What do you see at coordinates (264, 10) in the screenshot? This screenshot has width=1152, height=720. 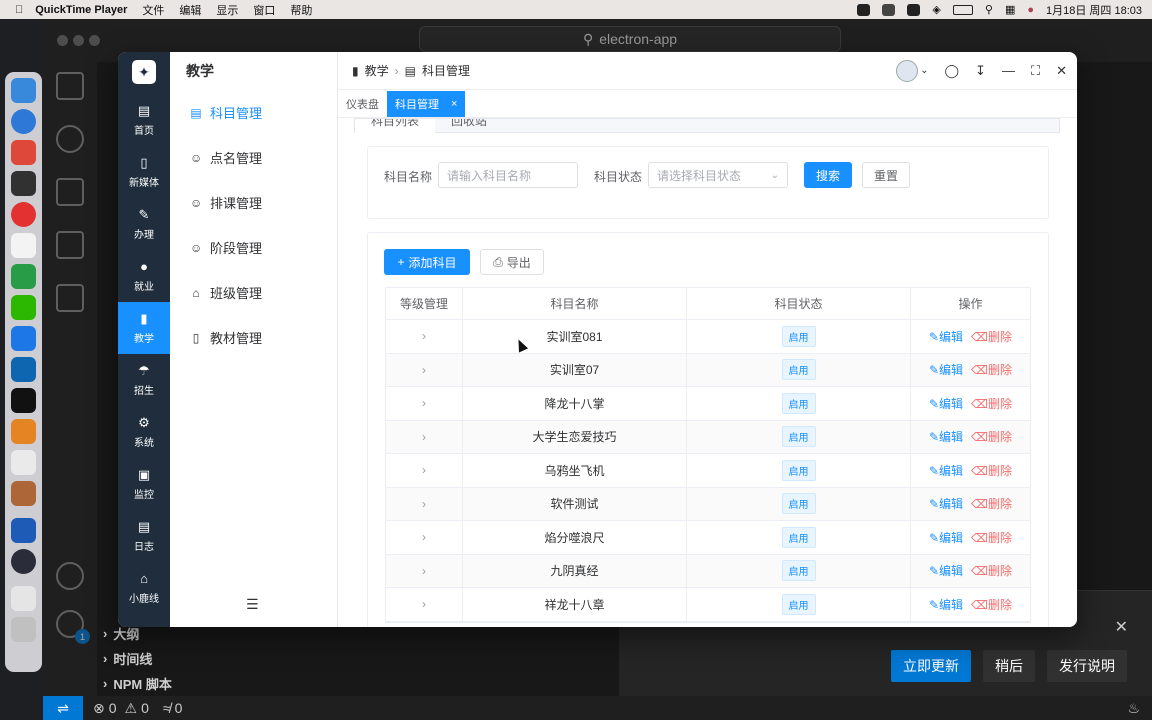 I see `menubar-item-window: 窗口` at bounding box center [264, 10].